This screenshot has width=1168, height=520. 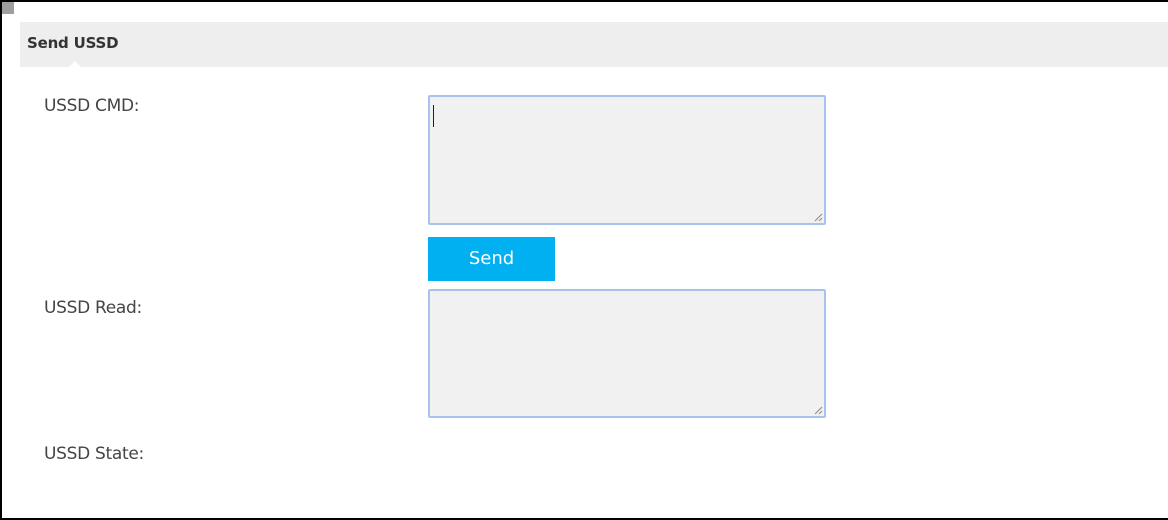 What do you see at coordinates (73, 43) in the screenshot?
I see `section-title: Send USSD` at bounding box center [73, 43].